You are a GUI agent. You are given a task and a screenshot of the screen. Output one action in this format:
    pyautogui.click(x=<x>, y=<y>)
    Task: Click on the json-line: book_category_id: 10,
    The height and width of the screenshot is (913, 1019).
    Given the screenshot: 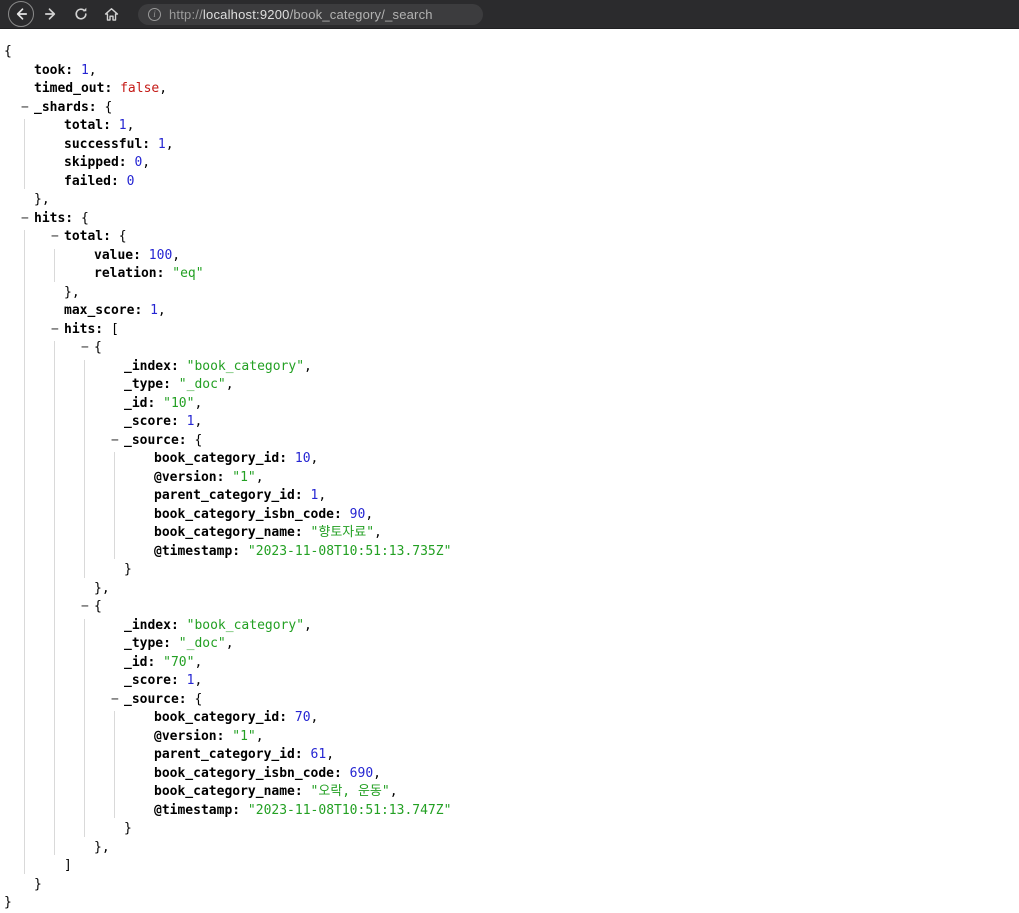 What is the action you would take?
    pyautogui.click(x=586, y=459)
    